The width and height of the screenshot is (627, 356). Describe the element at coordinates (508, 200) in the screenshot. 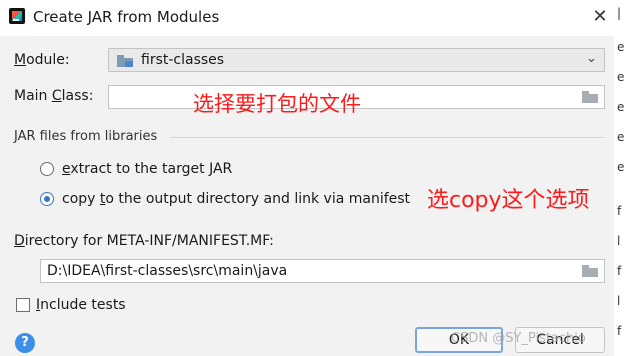

I see `copy-annotation: 选copy这个选项` at that location.